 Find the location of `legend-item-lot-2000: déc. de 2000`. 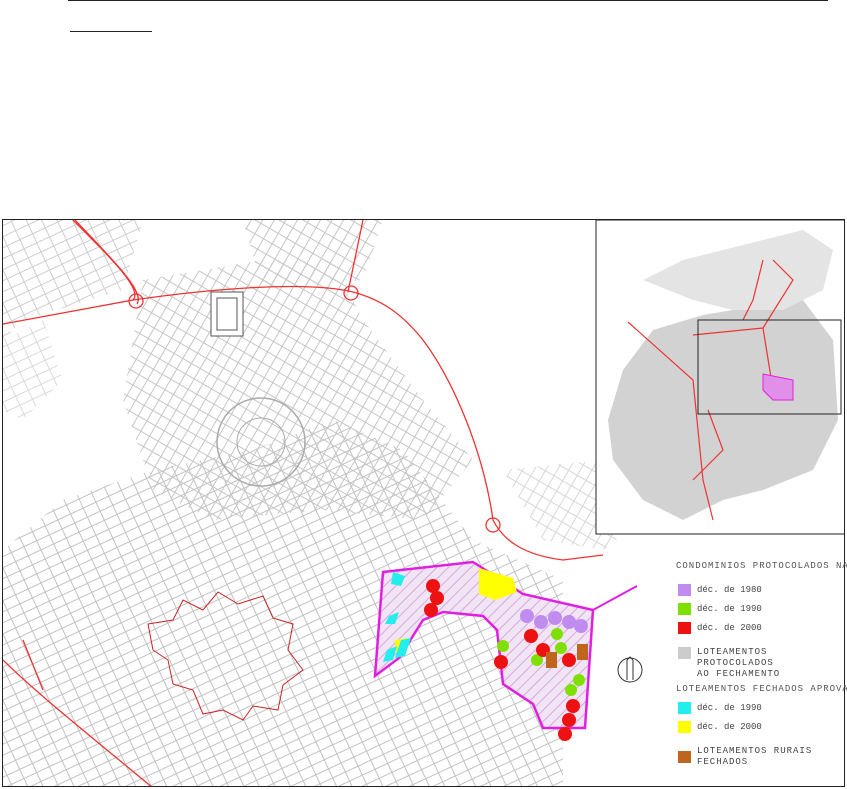

legend-item-lot-2000: déc. de 2000 is located at coordinates (720, 727).